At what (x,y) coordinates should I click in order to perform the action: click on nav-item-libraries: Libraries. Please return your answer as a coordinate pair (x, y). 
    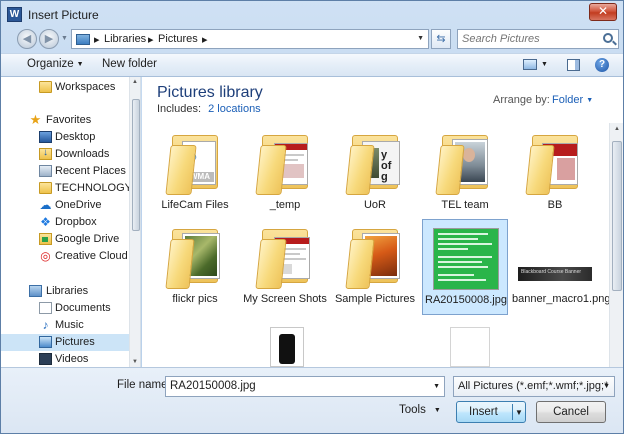
    Looking at the image, I should click on (65, 291).